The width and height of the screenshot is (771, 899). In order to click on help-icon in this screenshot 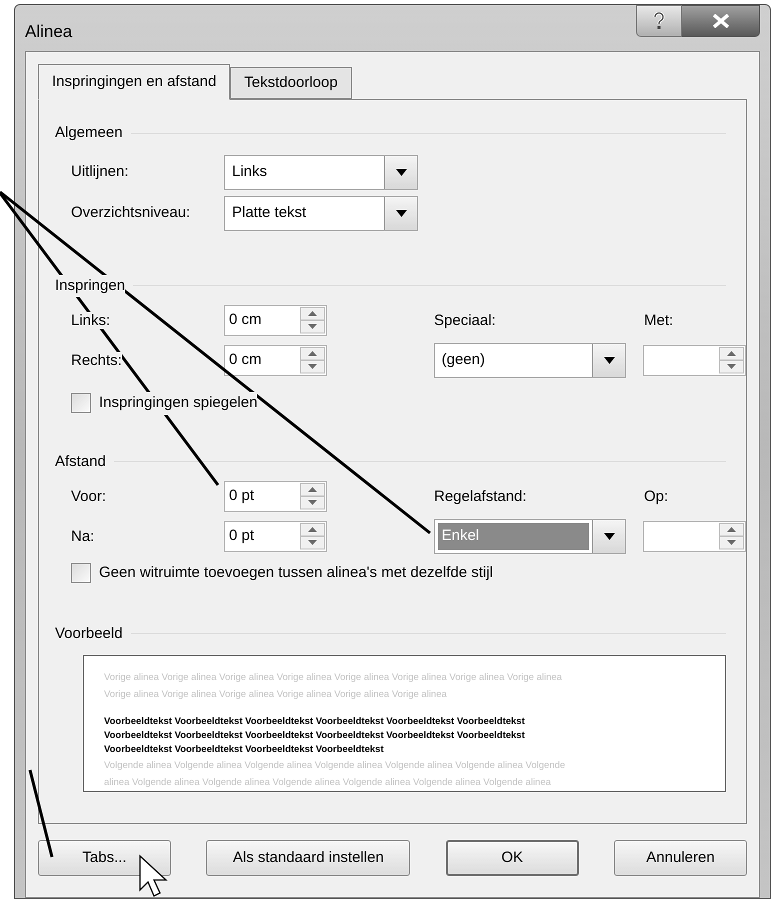, I will do `click(659, 21)`.